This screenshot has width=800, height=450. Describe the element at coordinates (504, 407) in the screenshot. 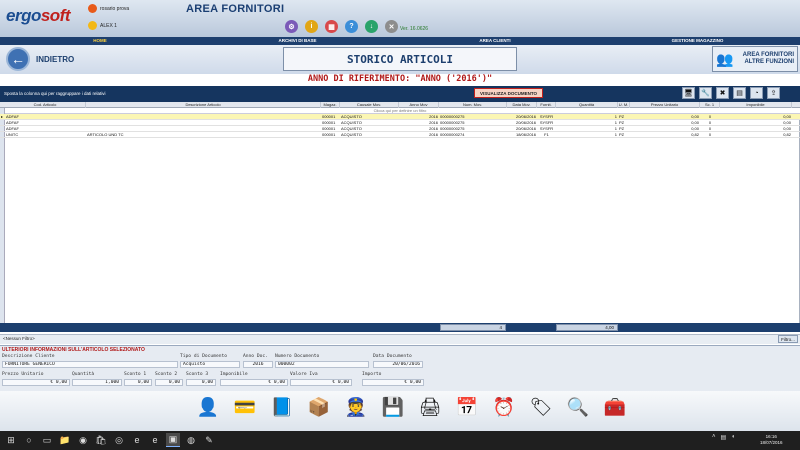

I see `clock-icon: ⏰` at that location.